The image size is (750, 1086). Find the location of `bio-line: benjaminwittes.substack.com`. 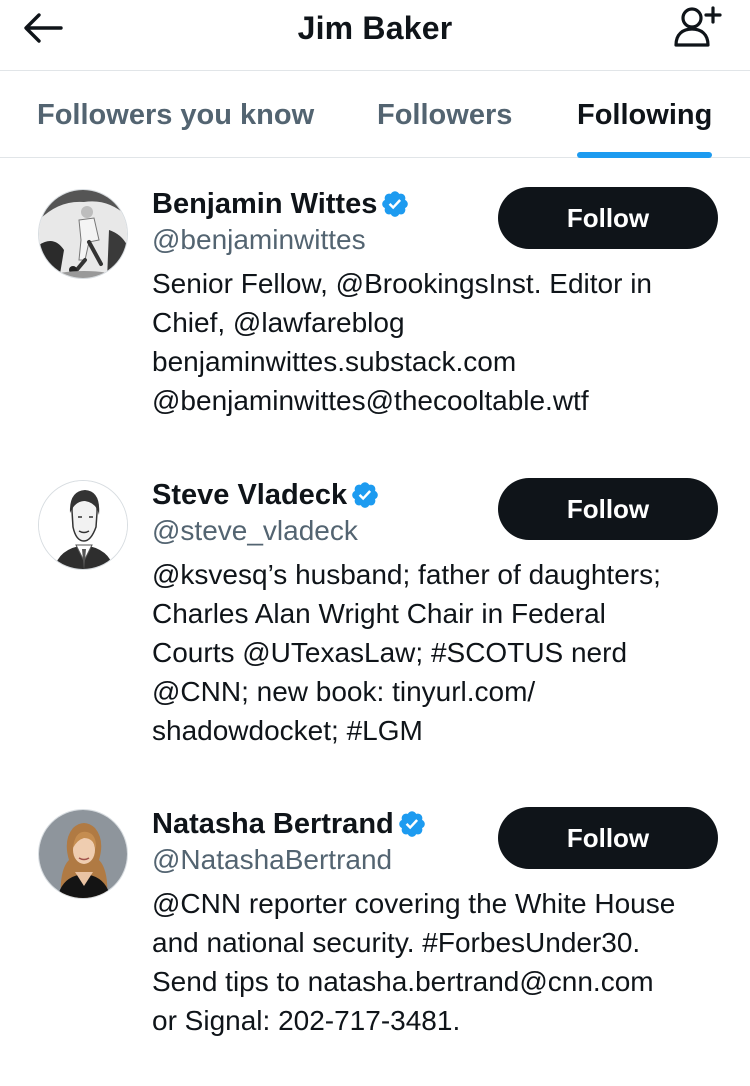

bio-line: benjaminwittes.substack.com is located at coordinates (334, 361).